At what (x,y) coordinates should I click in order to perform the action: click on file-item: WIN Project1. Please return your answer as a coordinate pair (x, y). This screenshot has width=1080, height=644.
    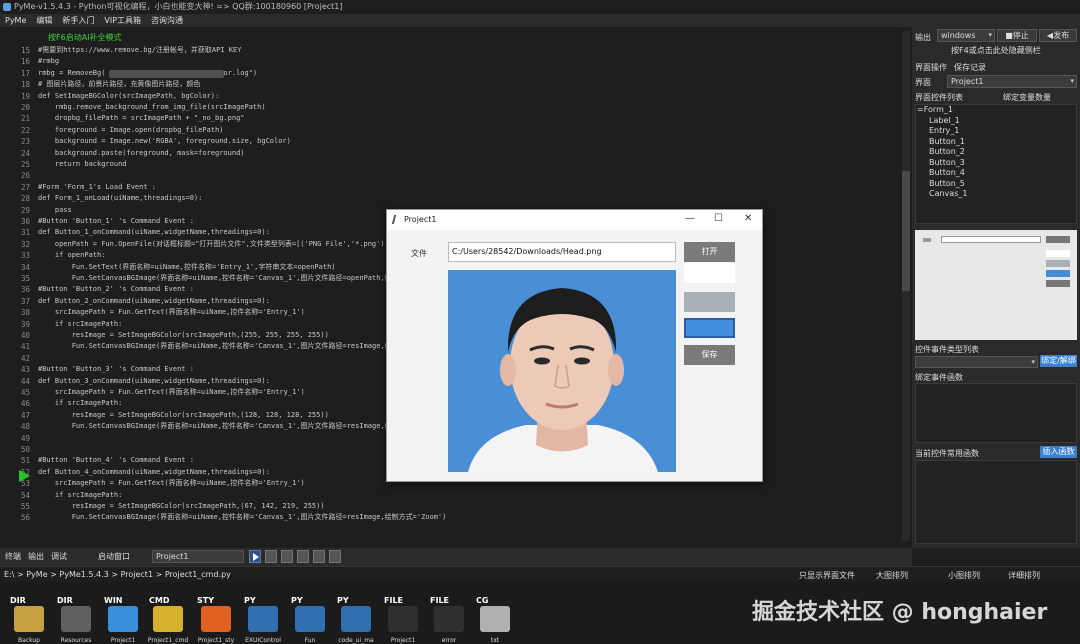
    Looking at the image, I should click on (123, 618).